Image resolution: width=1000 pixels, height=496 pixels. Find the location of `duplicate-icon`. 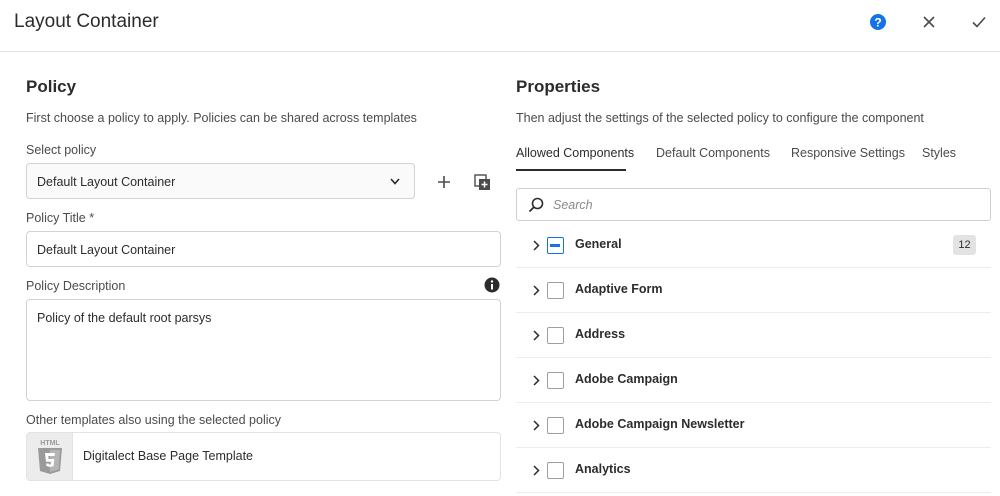

duplicate-icon is located at coordinates (481, 181).